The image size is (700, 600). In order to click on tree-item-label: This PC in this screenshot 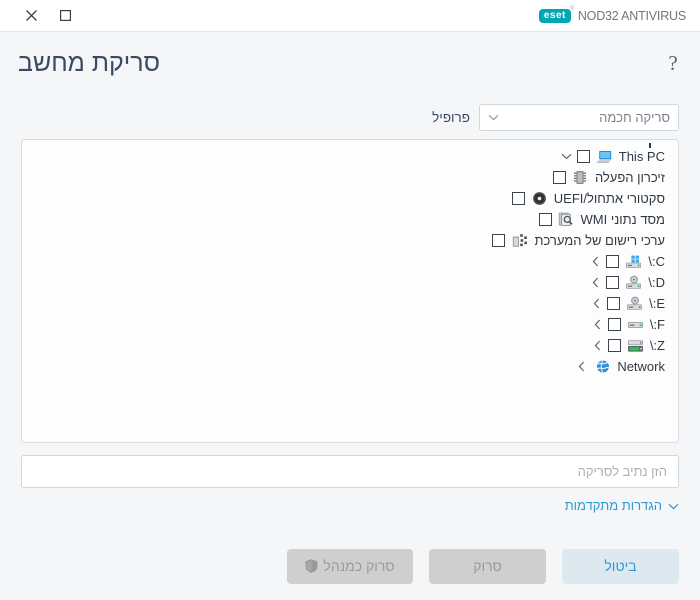, I will do `click(641, 156)`.